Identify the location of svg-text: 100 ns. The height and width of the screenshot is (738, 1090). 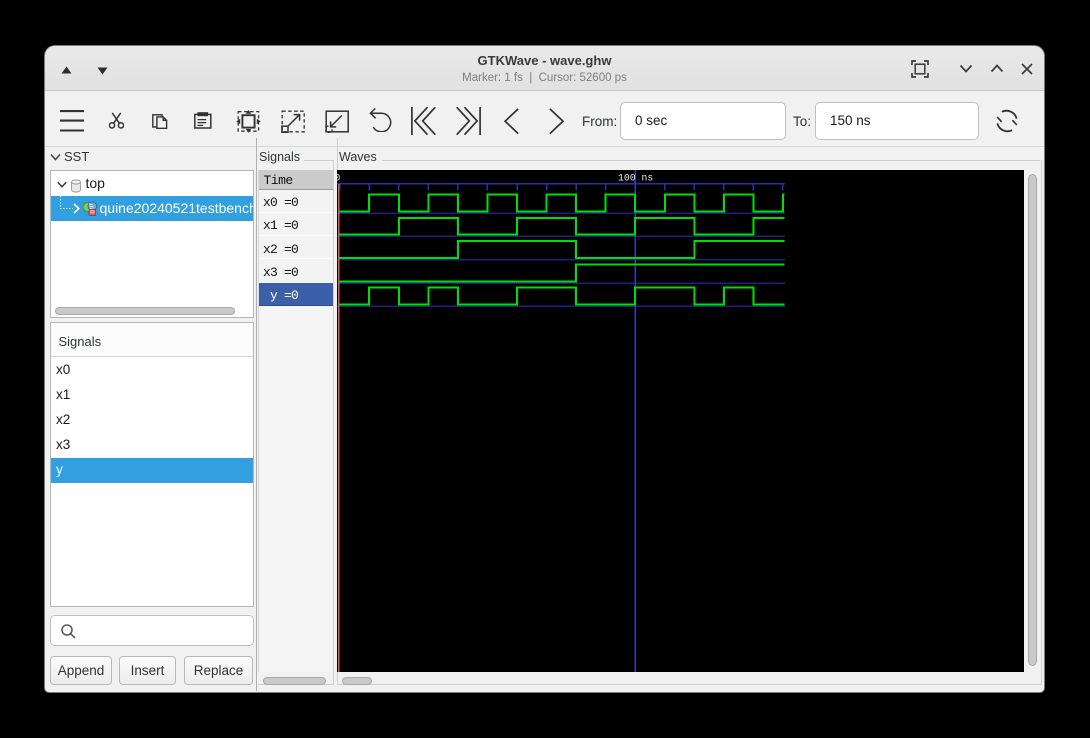
(635, 177).